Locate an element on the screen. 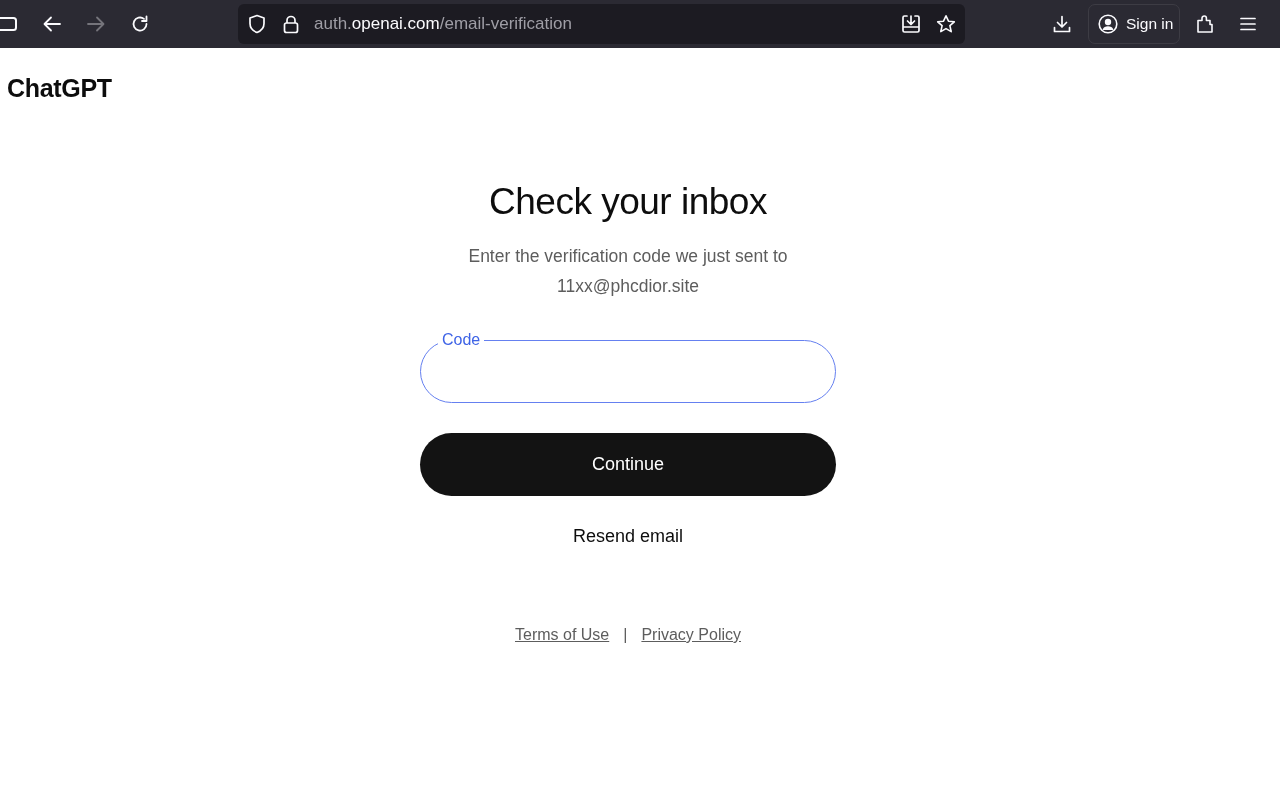 The image size is (1280, 787). logo-text: ChatGPT is located at coordinates (59, 88).